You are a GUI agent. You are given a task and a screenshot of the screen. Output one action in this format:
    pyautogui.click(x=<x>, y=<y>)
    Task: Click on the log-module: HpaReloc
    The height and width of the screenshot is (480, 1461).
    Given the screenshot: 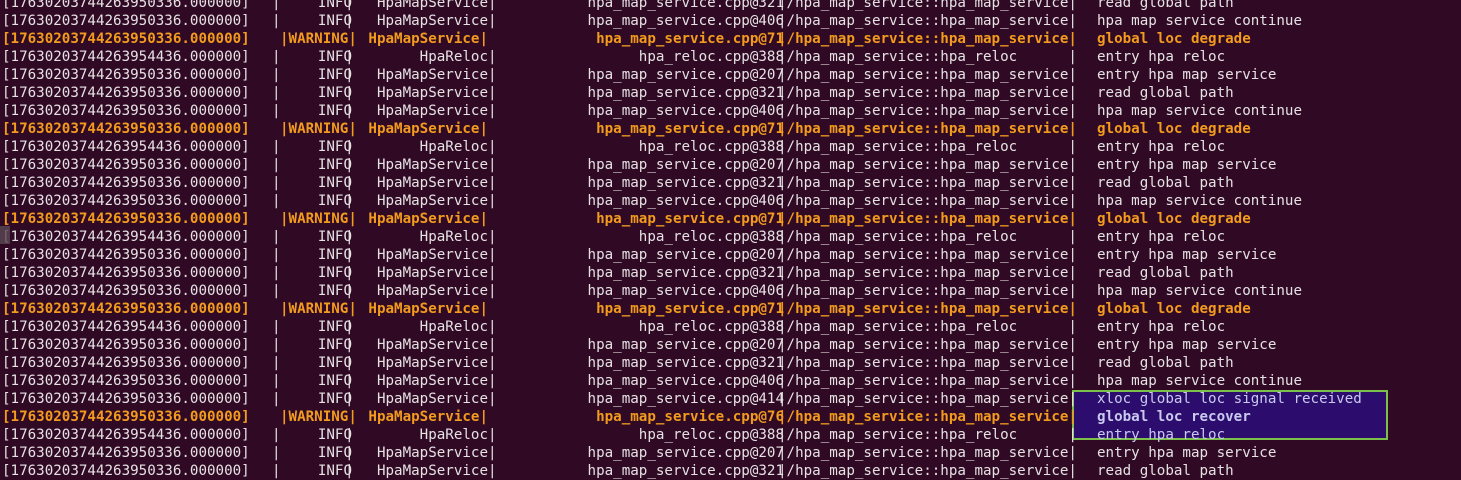 What is the action you would take?
    pyautogui.click(x=453, y=147)
    